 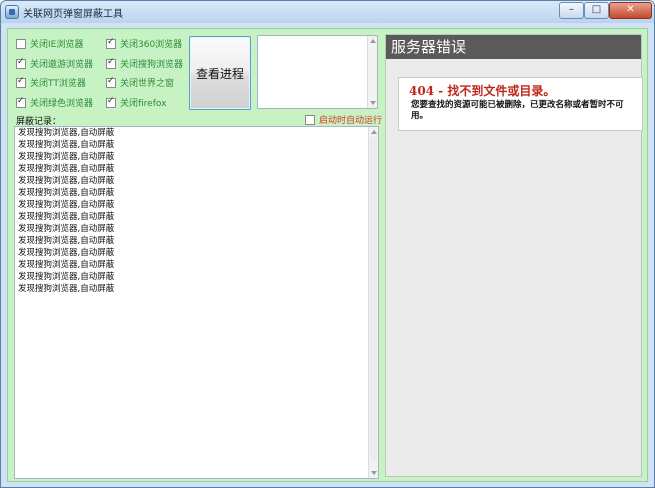 I want to click on app-icon, so click(x=12, y=12).